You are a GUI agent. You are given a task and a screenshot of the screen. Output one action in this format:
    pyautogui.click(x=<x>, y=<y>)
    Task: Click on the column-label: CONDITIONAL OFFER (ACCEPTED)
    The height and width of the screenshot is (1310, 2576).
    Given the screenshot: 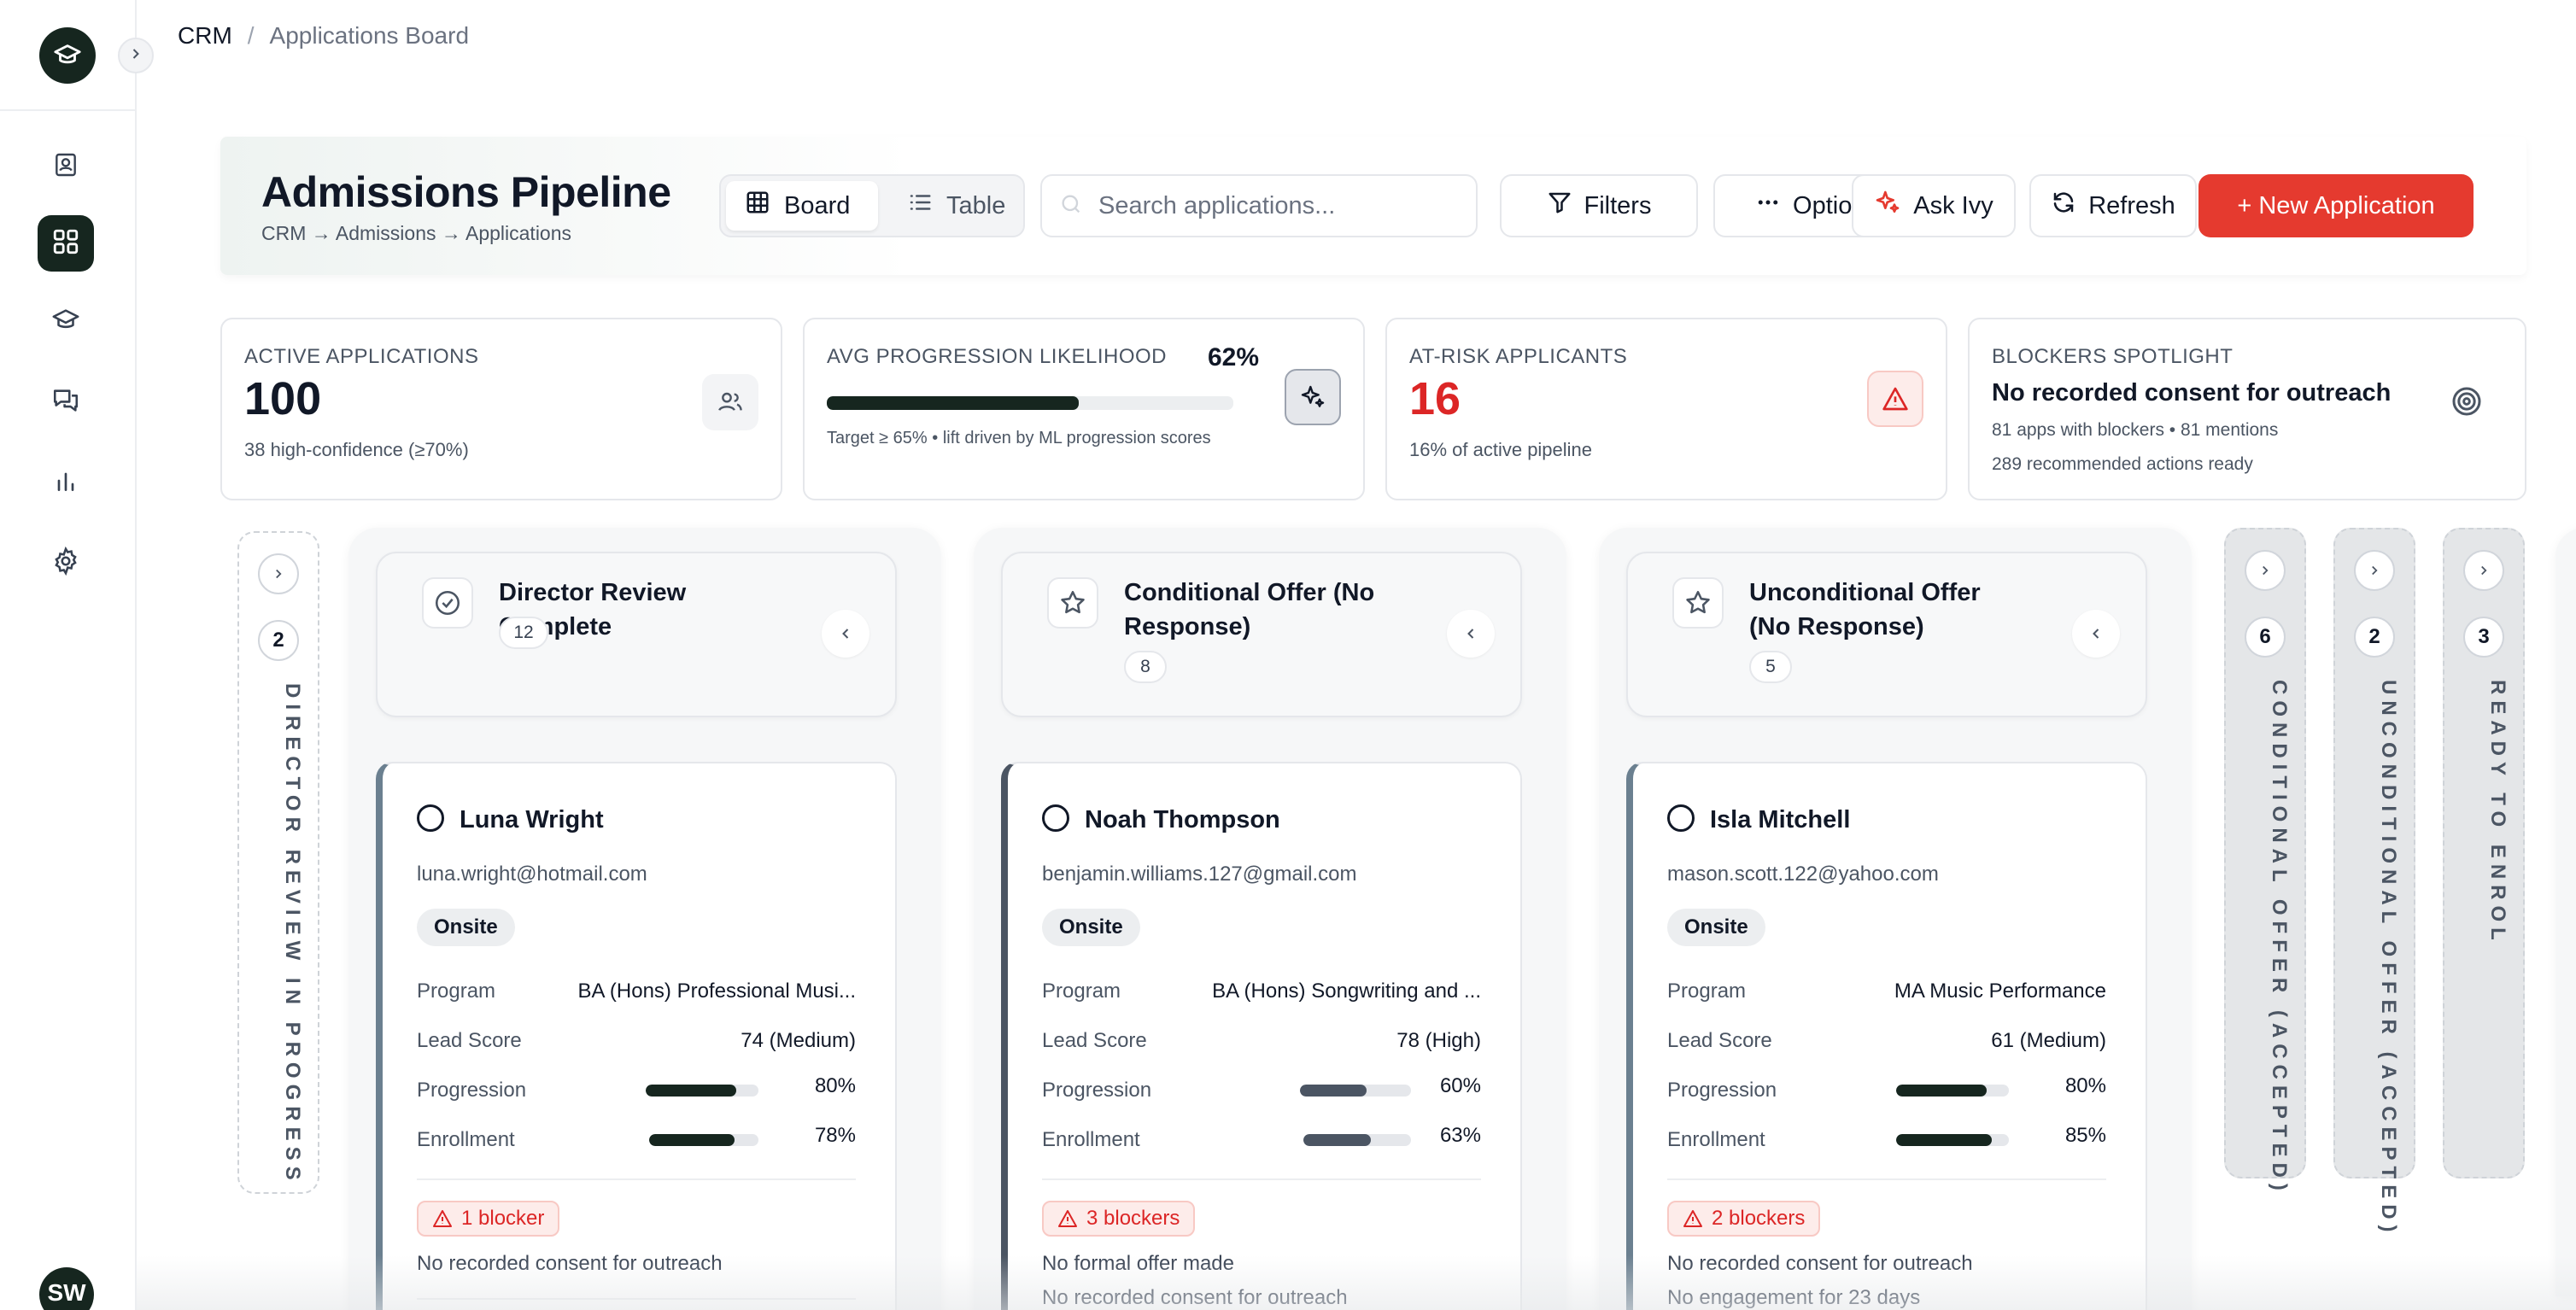 What is the action you would take?
    pyautogui.click(x=2279, y=938)
    